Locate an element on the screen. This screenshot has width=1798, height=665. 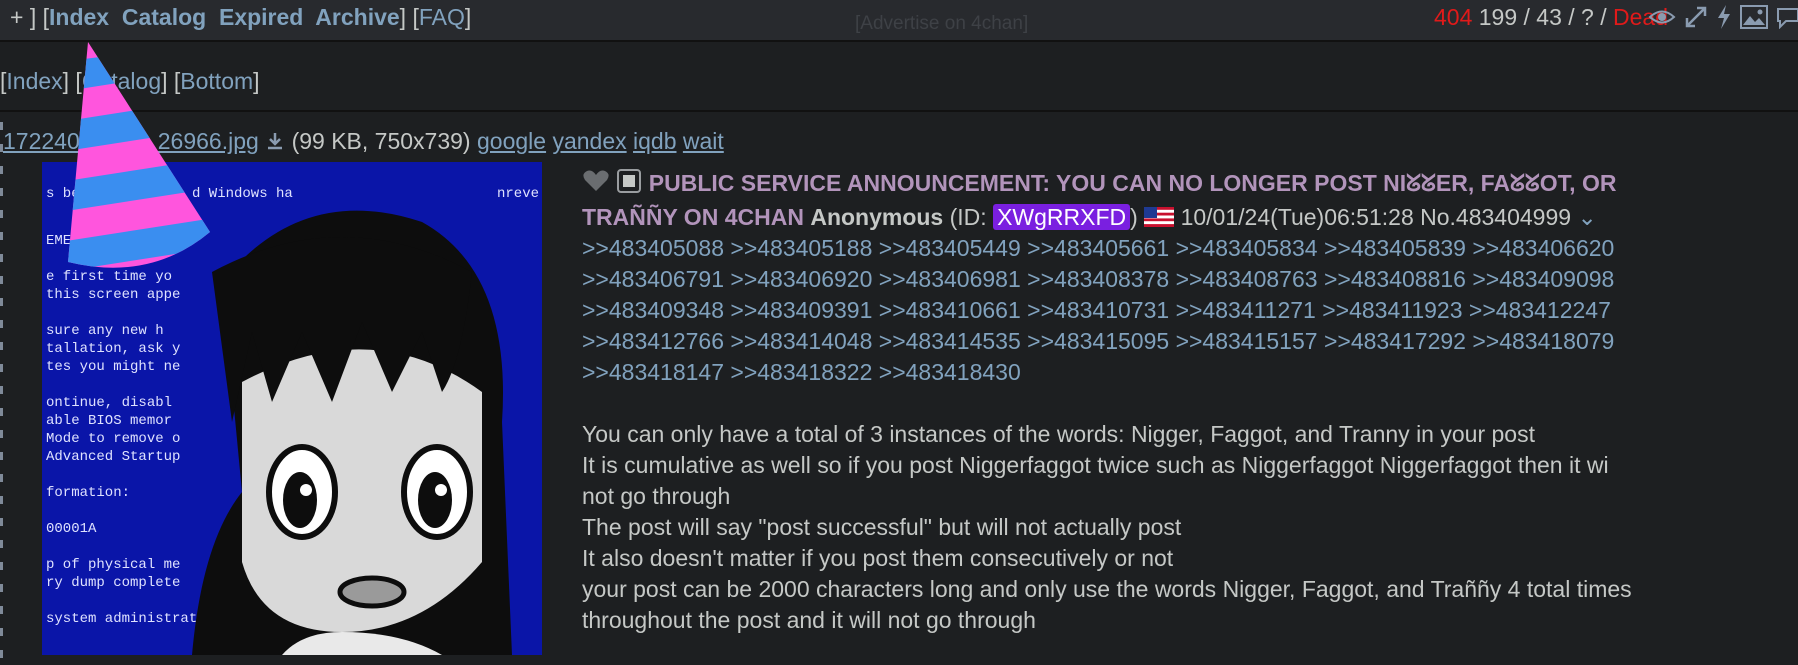
lightning-icon is located at coordinates (1724, 17).